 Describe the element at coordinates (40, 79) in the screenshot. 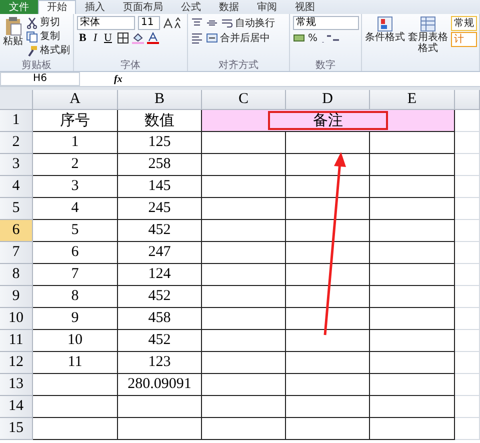

I see `name-box: H6` at that location.